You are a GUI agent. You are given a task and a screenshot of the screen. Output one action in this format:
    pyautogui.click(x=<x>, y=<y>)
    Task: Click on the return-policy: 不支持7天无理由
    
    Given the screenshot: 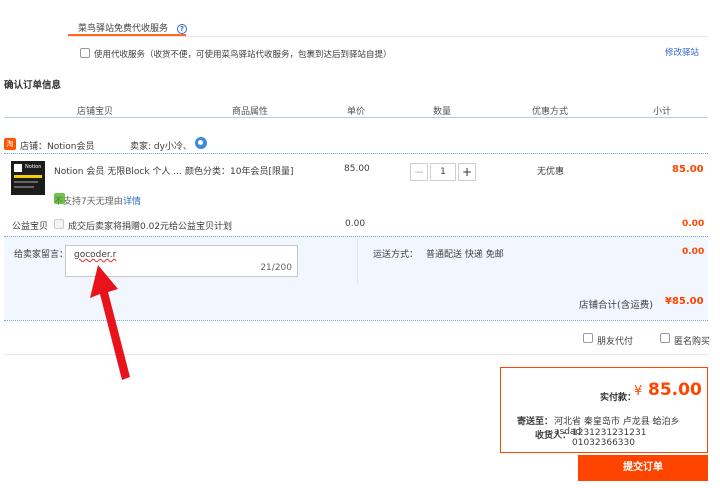 What is the action you would take?
    pyautogui.click(x=88, y=202)
    